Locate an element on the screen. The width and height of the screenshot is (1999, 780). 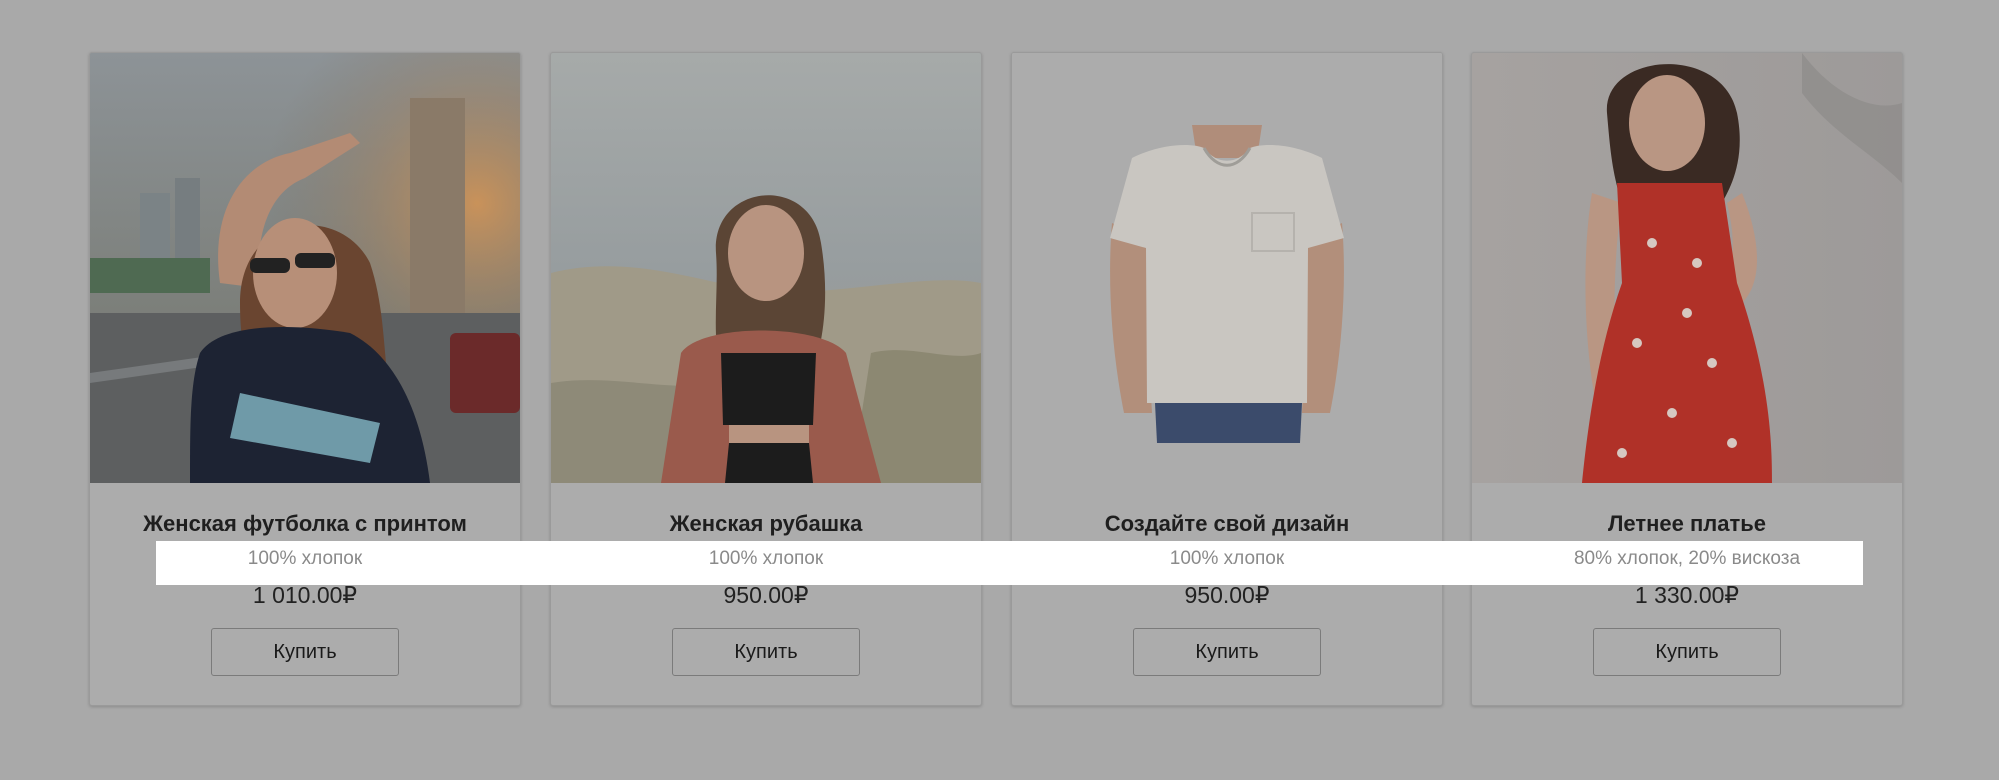
product-price: 1 330.00₽ is located at coordinates (1687, 595).